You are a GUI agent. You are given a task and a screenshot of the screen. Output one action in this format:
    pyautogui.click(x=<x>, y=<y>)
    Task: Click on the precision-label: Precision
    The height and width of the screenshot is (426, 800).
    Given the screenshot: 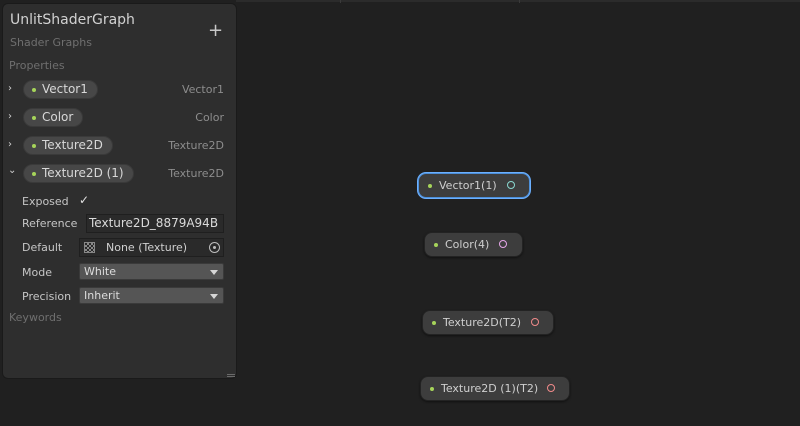 What is the action you would take?
    pyautogui.click(x=47, y=296)
    